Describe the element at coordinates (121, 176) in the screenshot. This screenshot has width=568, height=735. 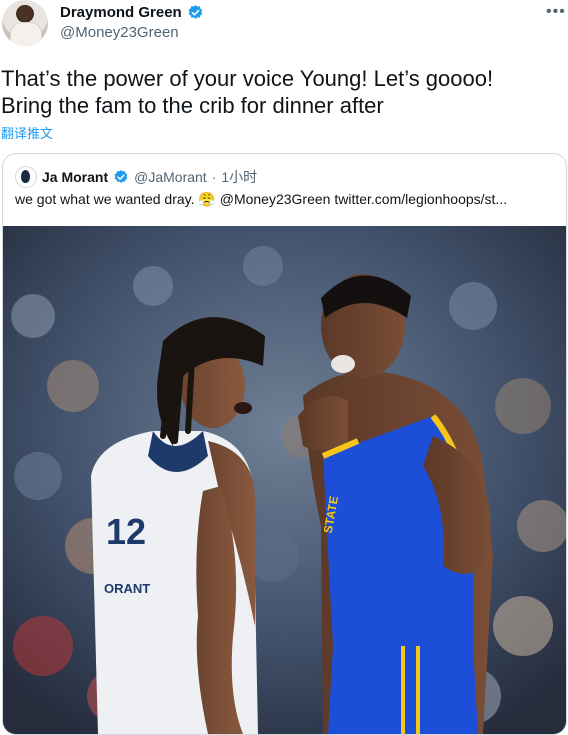
I see `quoted-verified-badge-icon` at that location.